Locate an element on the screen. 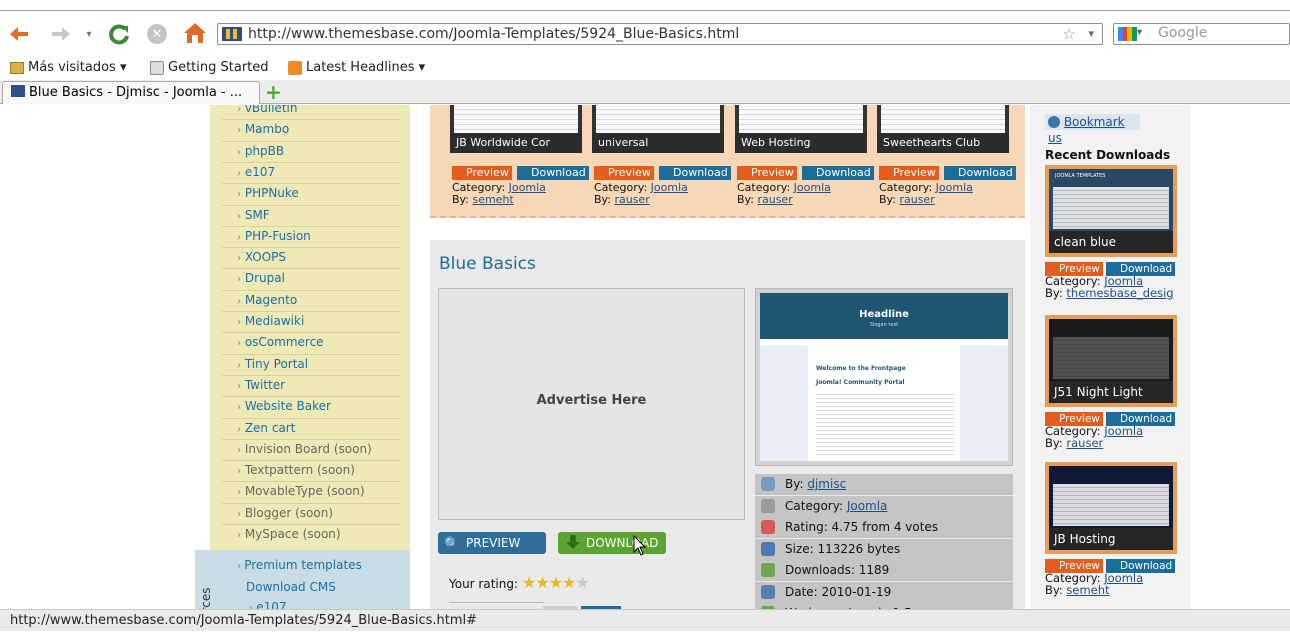 The width and height of the screenshot is (1290, 632). thumbnail-header-text: JOOMLA TEMPLATES is located at coordinates (1080, 176).